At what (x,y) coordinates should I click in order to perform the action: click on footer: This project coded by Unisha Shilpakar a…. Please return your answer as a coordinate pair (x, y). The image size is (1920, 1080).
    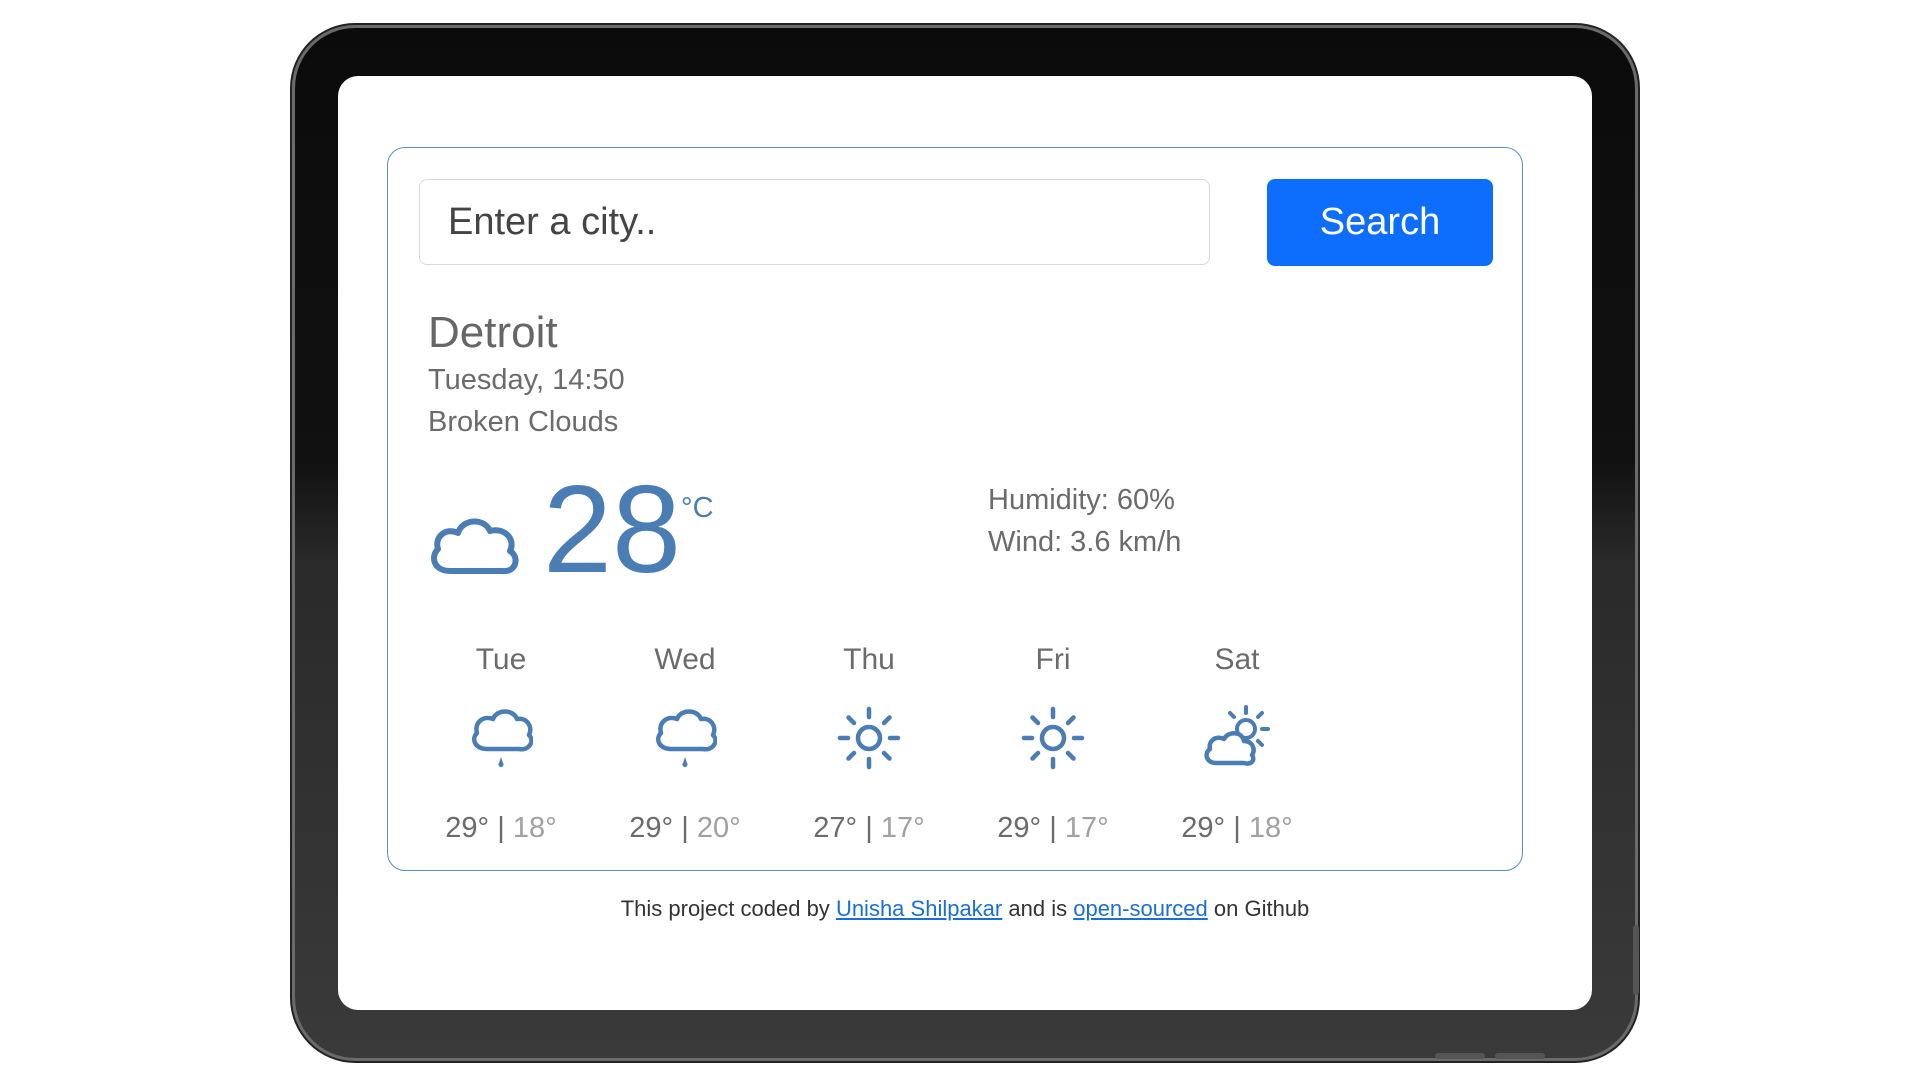
    Looking at the image, I should click on (965, 909).